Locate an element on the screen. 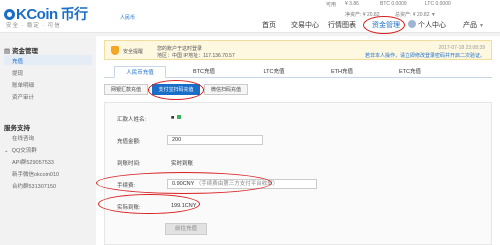  logo-cn-text: 币行 is located at coordinates (74, 14).